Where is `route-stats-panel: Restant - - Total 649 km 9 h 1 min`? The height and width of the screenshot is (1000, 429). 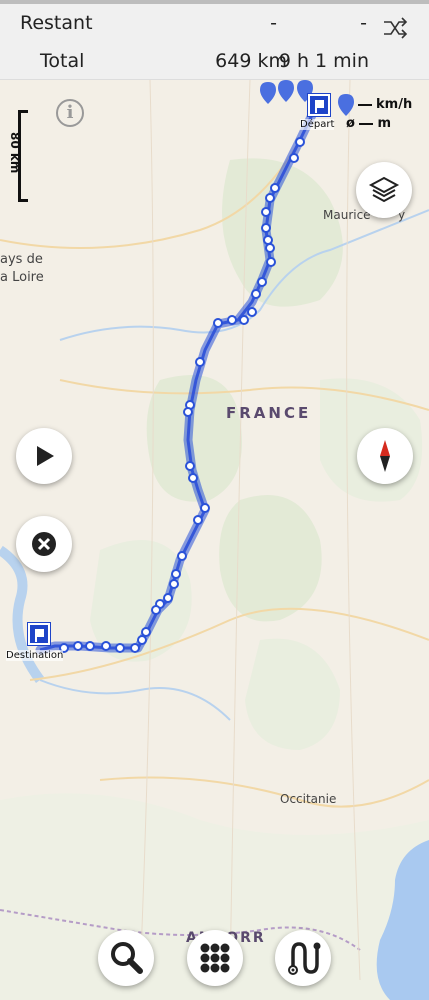
route-stats-panel: Restant - - Total 649 km 9 h 1 min is located at coordinates (214, 40).